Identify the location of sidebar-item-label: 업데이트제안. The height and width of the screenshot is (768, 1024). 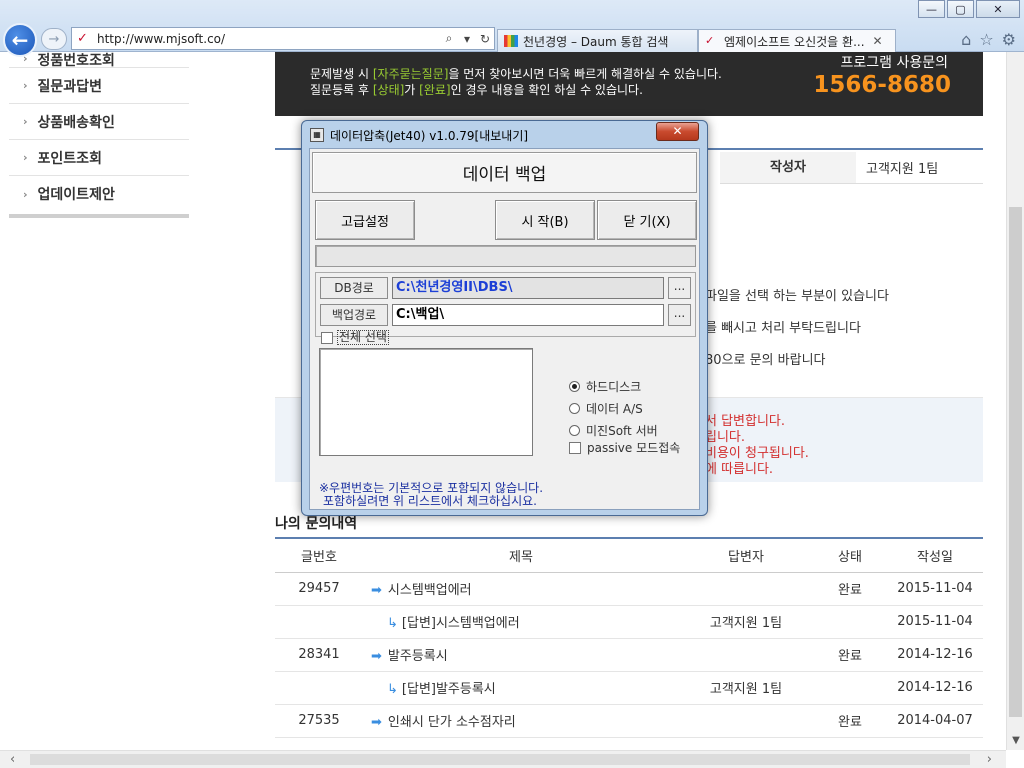
(76, 195).